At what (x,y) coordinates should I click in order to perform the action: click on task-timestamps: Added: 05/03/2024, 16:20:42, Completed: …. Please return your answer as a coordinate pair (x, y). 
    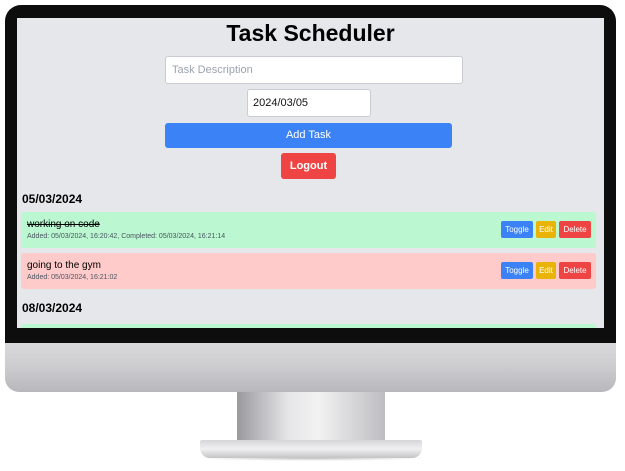
    Looking at the image, I should click on (126, 236).